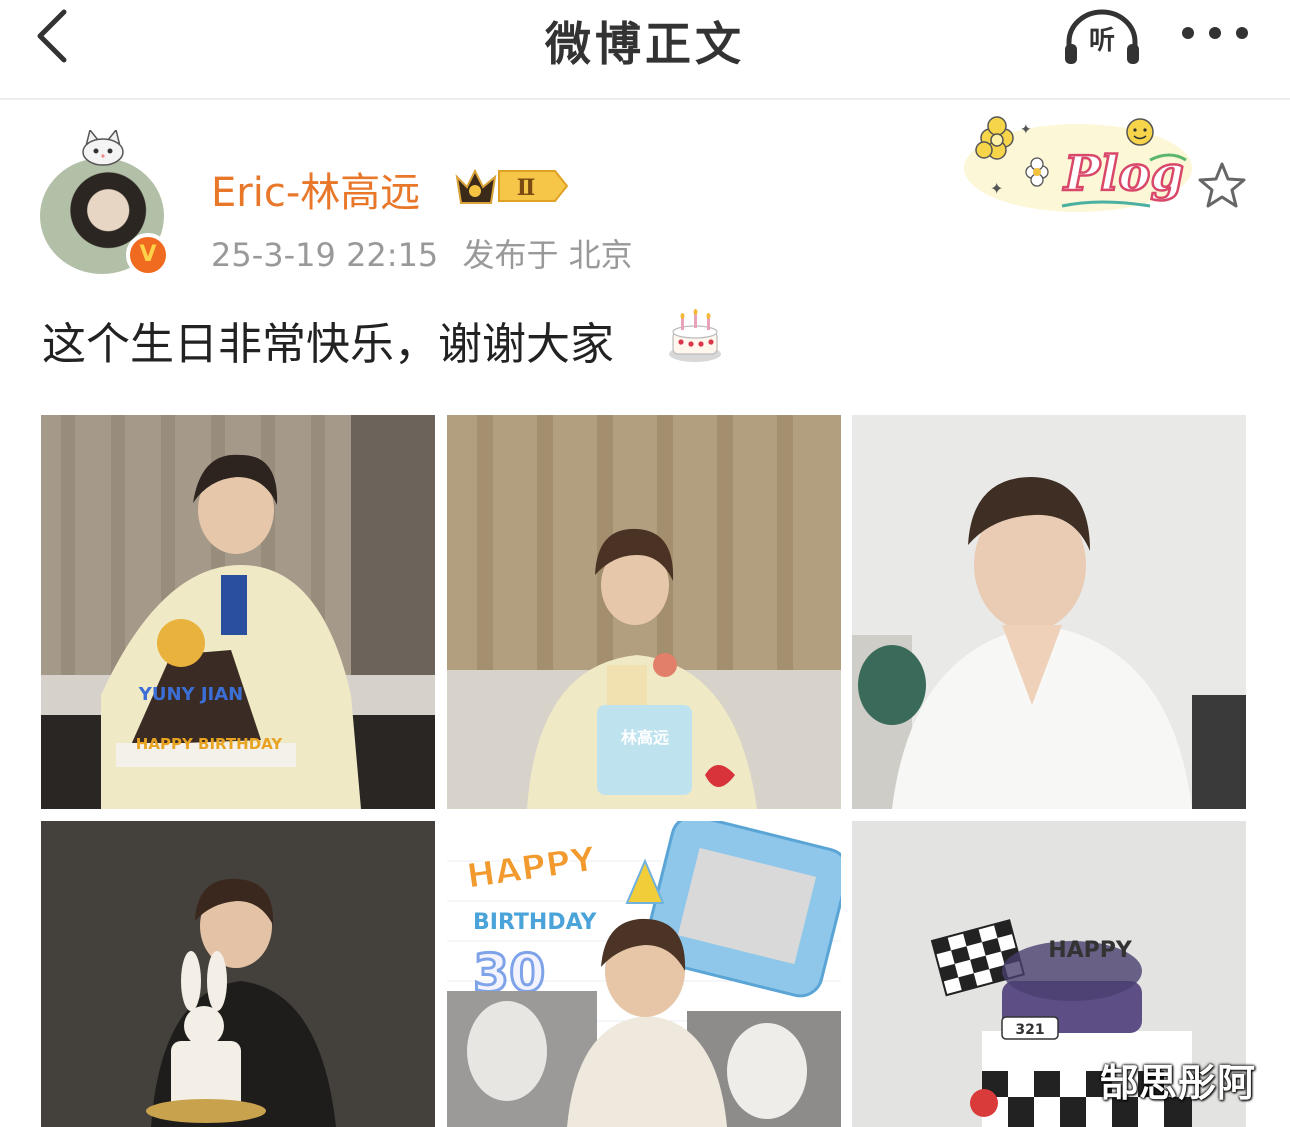 Image resolution: width=1290 pixels, height=1127 pixels. I want to click on watermark-text: 郜思彤阿, so click(1178, 1083).